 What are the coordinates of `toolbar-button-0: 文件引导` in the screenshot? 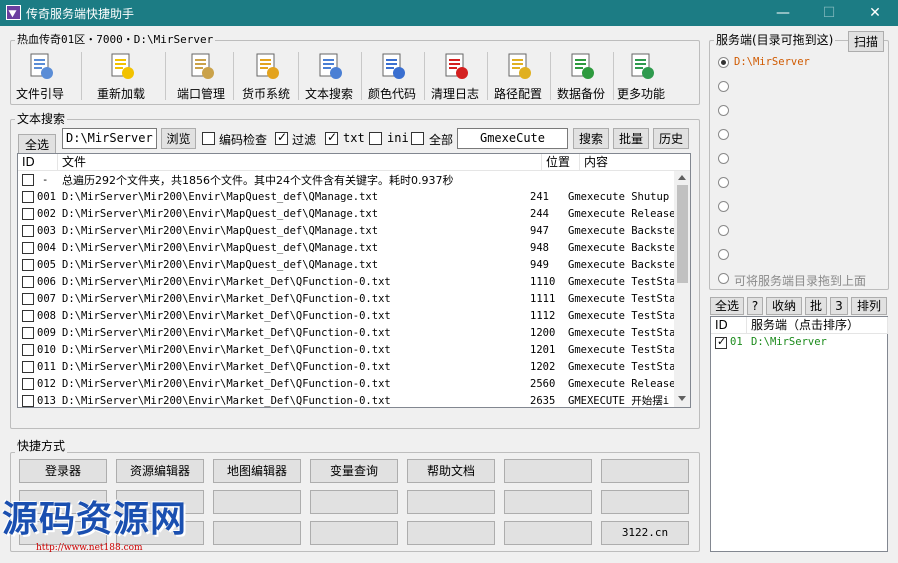 It's located at (40, 75).